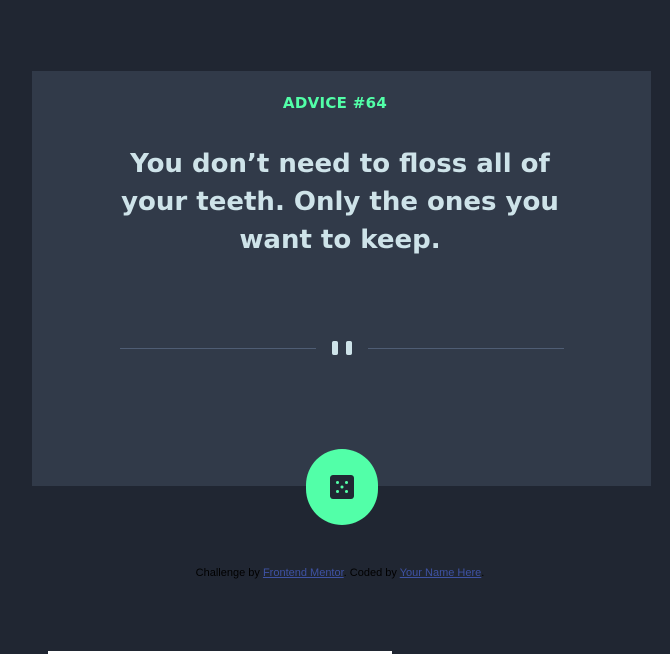  Describe the element at coordinates (303, 573) in the screenshot. I see `frontend-mentor-link: Frontend Mentor` at that location.